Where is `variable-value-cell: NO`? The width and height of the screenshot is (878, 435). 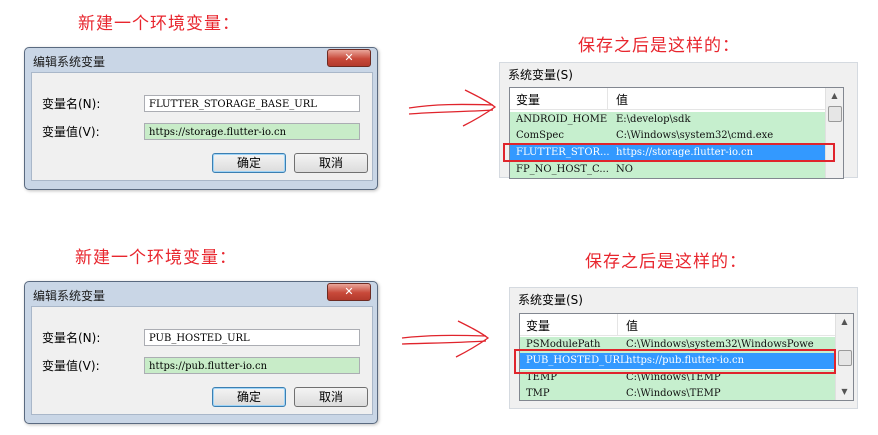 variable-value-cell: NO is located at coordinates (624, 169).